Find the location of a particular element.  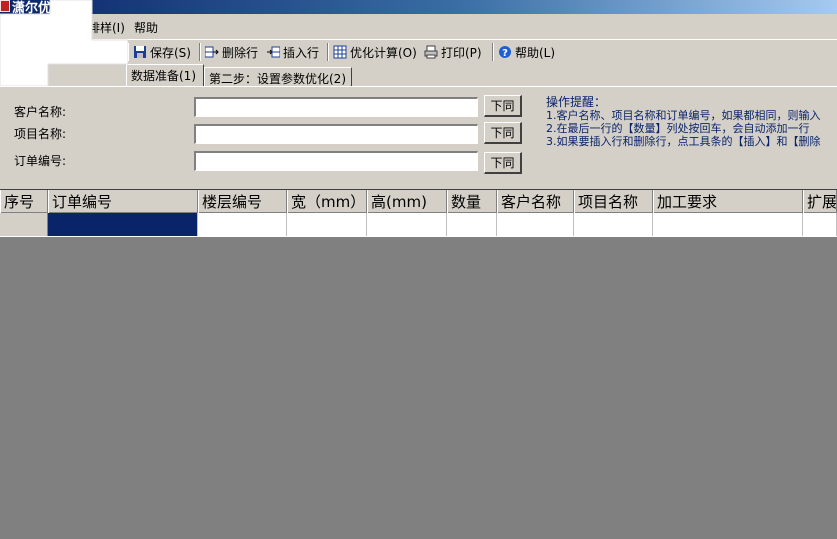

hint-line: 3.如果要插入行和删除行，点工具条的【插入】和【删除 is located at coordinates (683, 141).